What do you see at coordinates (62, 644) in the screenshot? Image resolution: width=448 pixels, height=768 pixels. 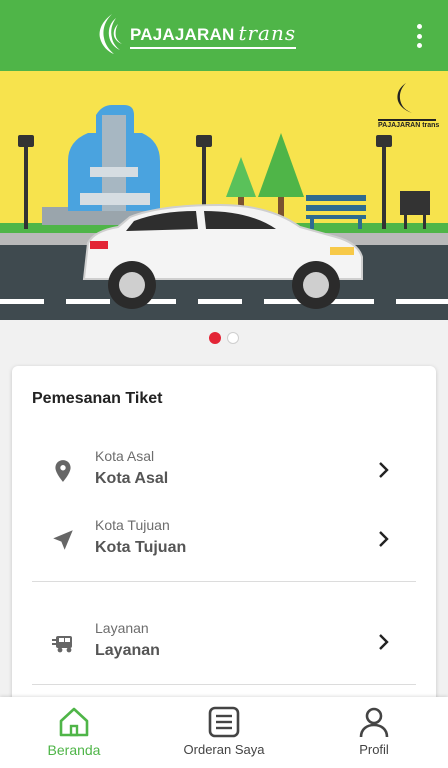 I see `shuttle-icon` at bounding box center [62, 644].